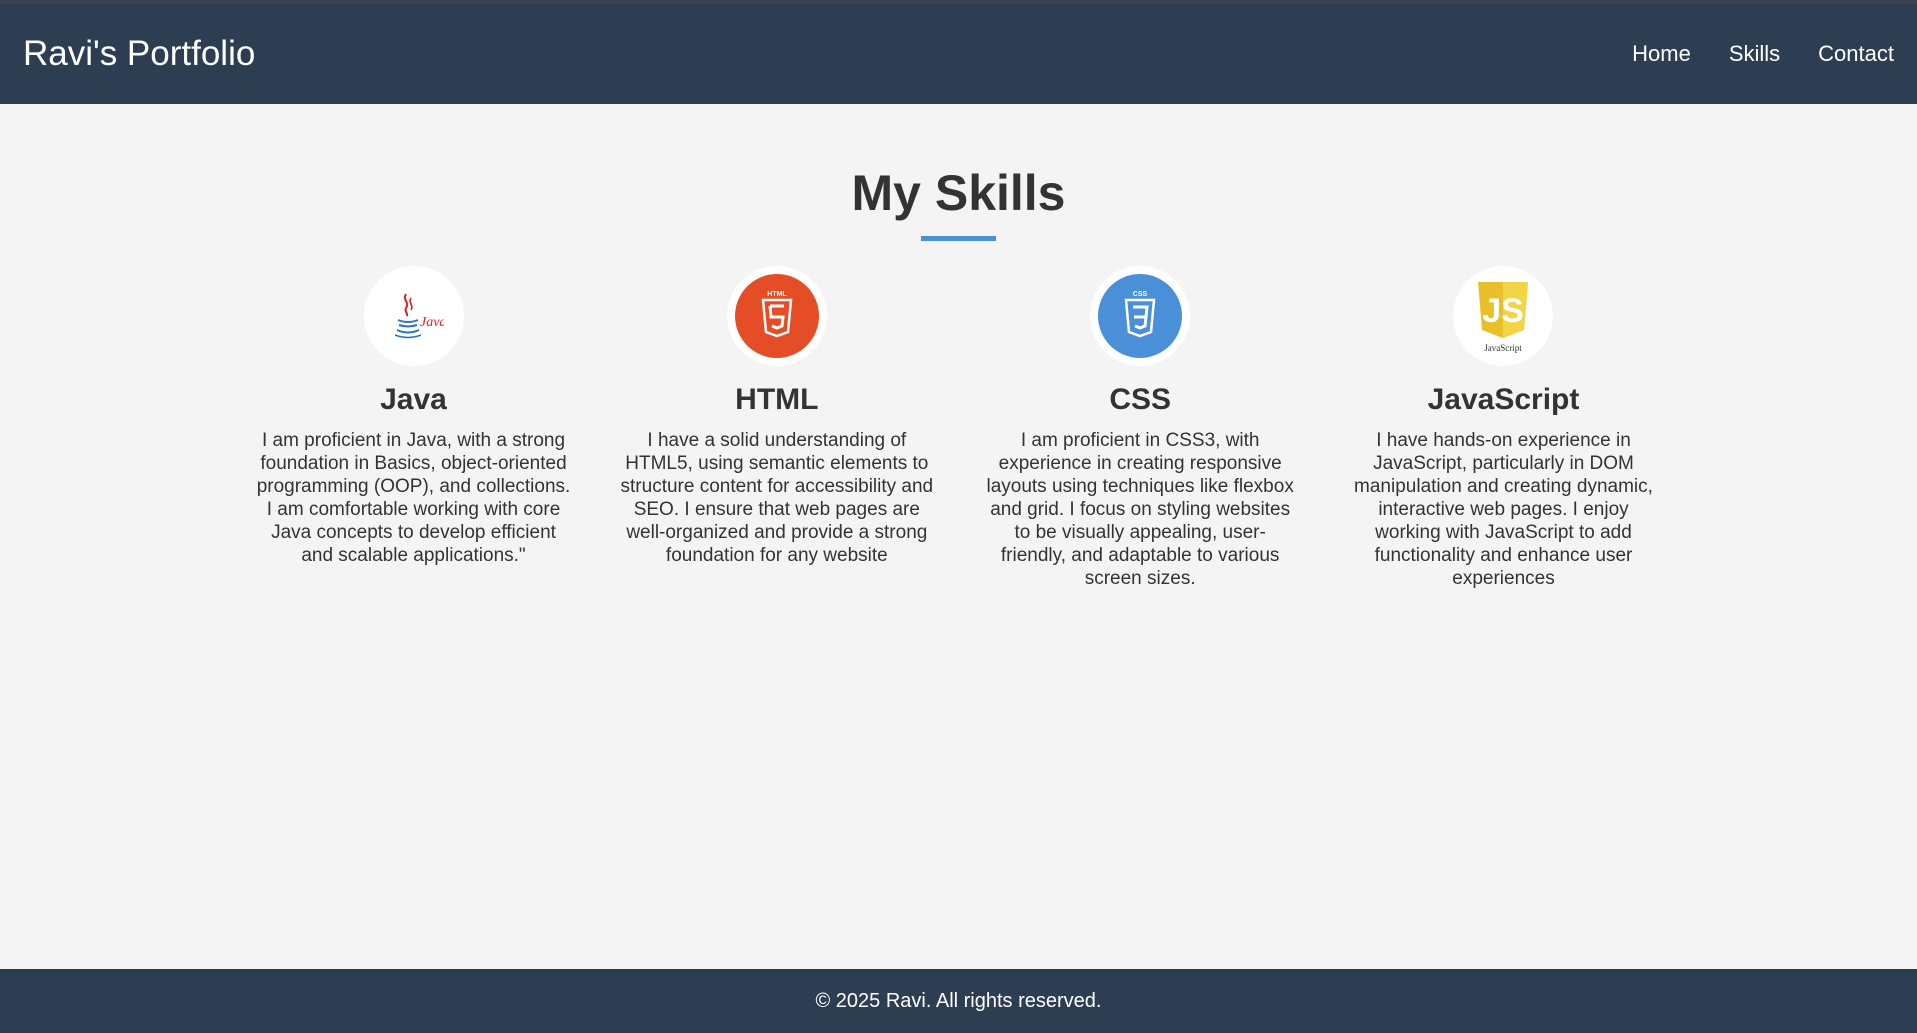  What do you see at coordinates (413, 399) in the screenshot?
I see `skill-name: Java` at bounding box center [413, 399].